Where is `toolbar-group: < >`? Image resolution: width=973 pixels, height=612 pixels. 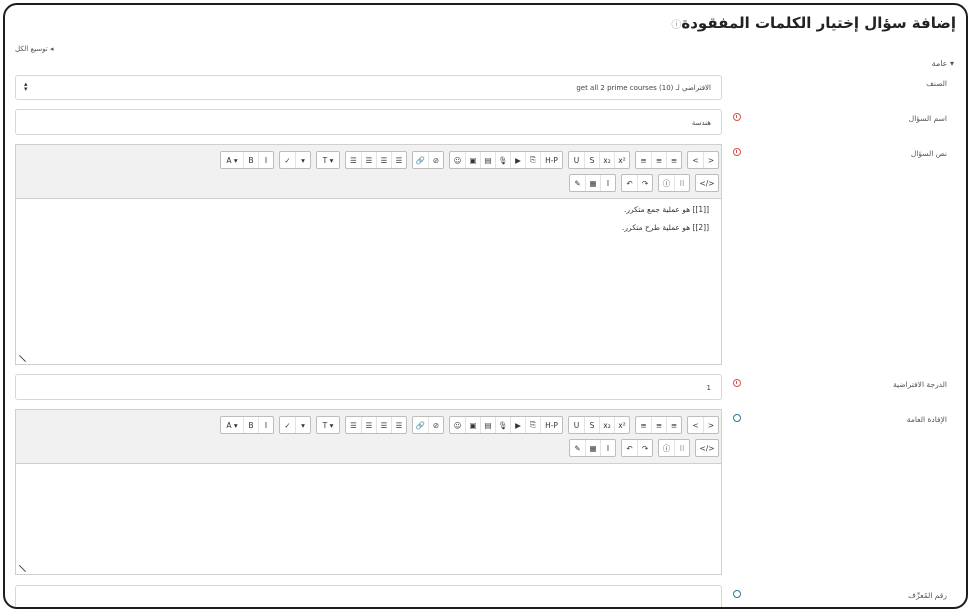 toolbar-group: < > is located at coordinates (703, 160).